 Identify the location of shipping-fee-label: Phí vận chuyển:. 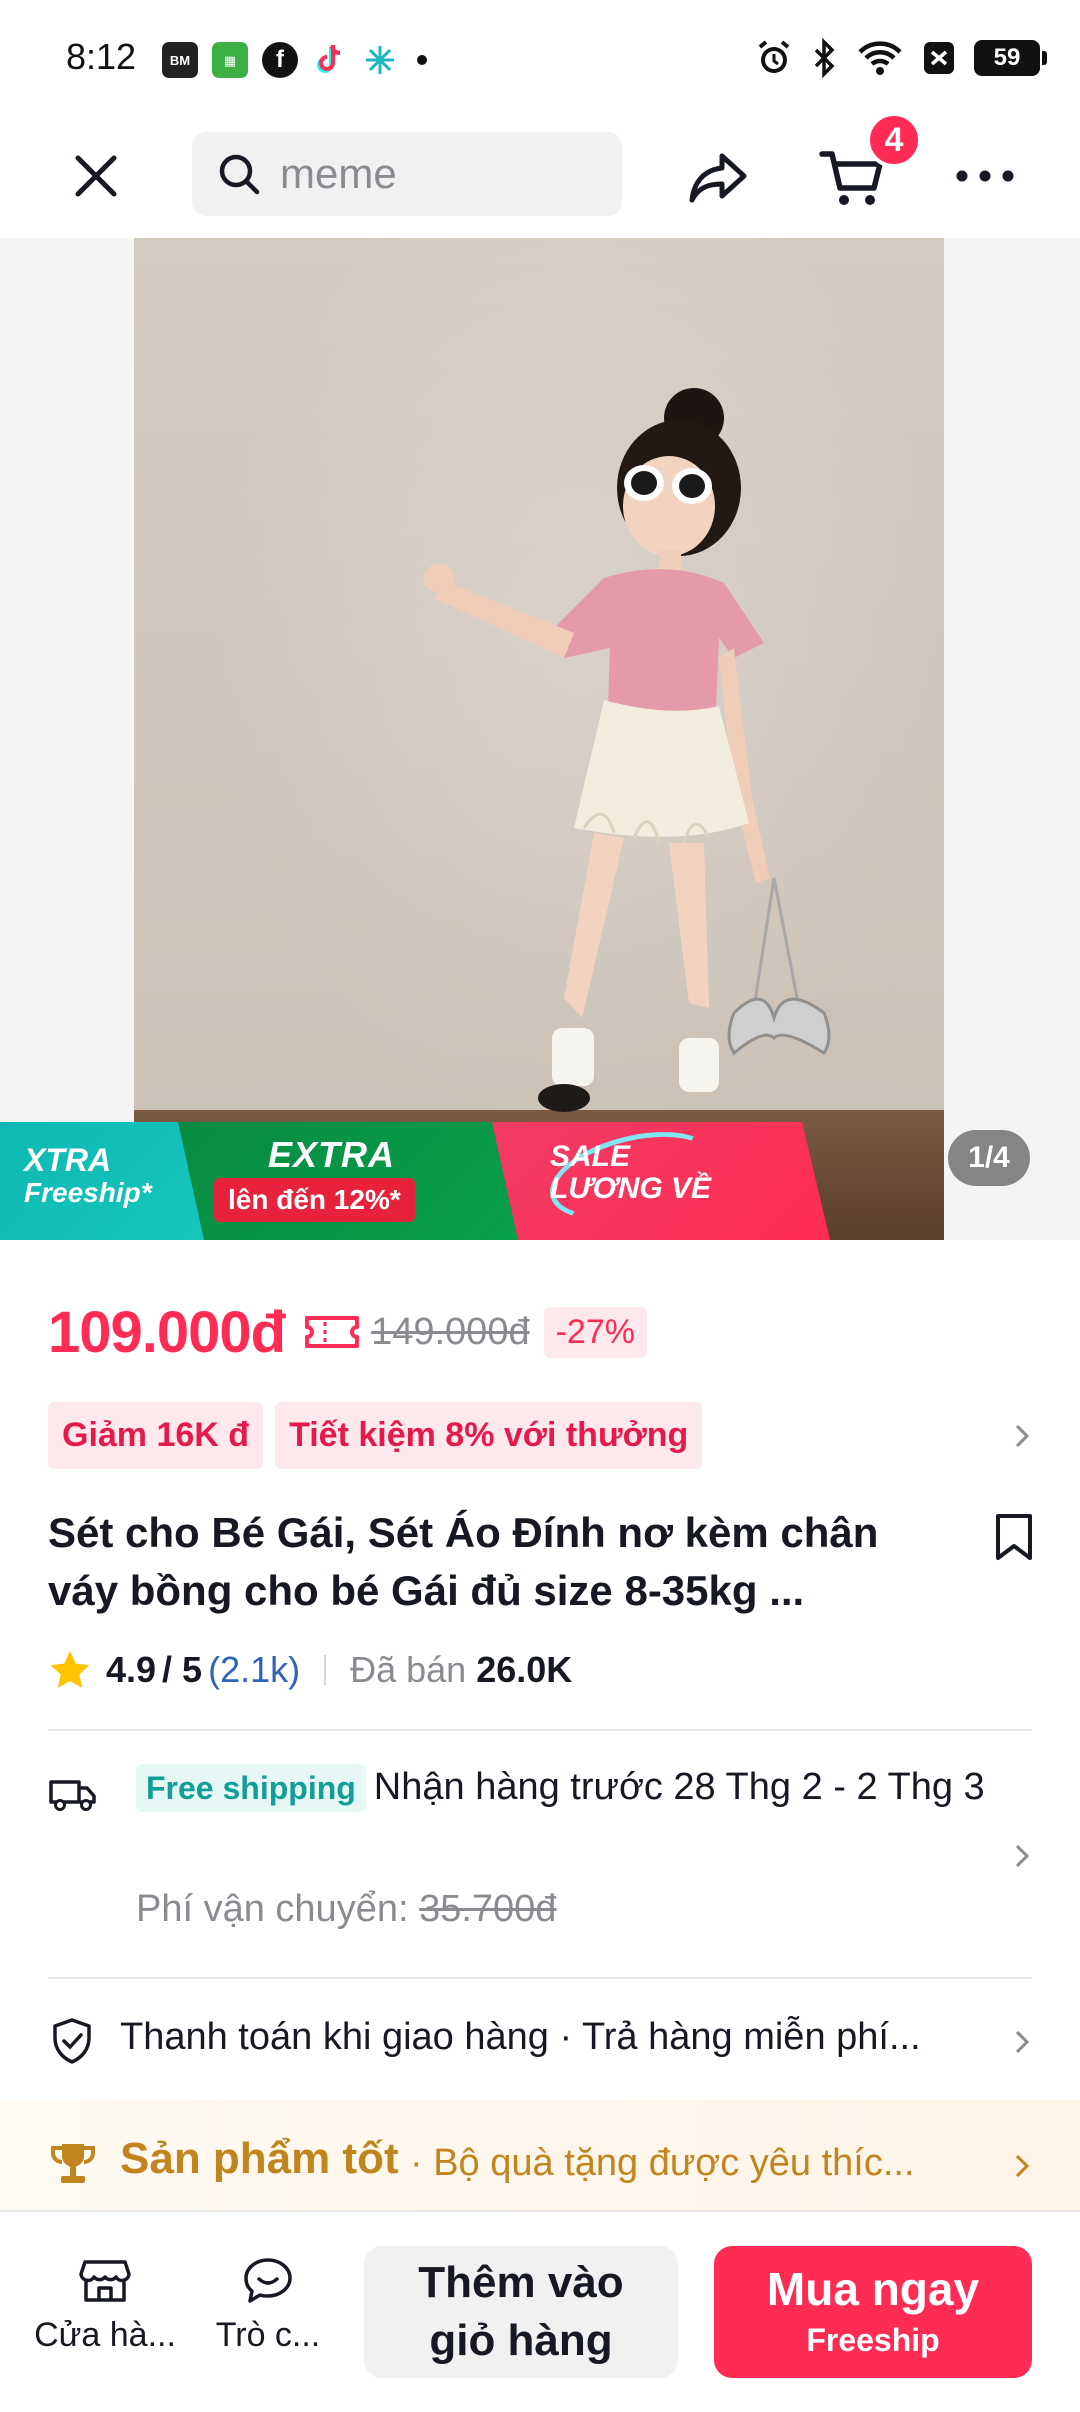
(272, 1909).